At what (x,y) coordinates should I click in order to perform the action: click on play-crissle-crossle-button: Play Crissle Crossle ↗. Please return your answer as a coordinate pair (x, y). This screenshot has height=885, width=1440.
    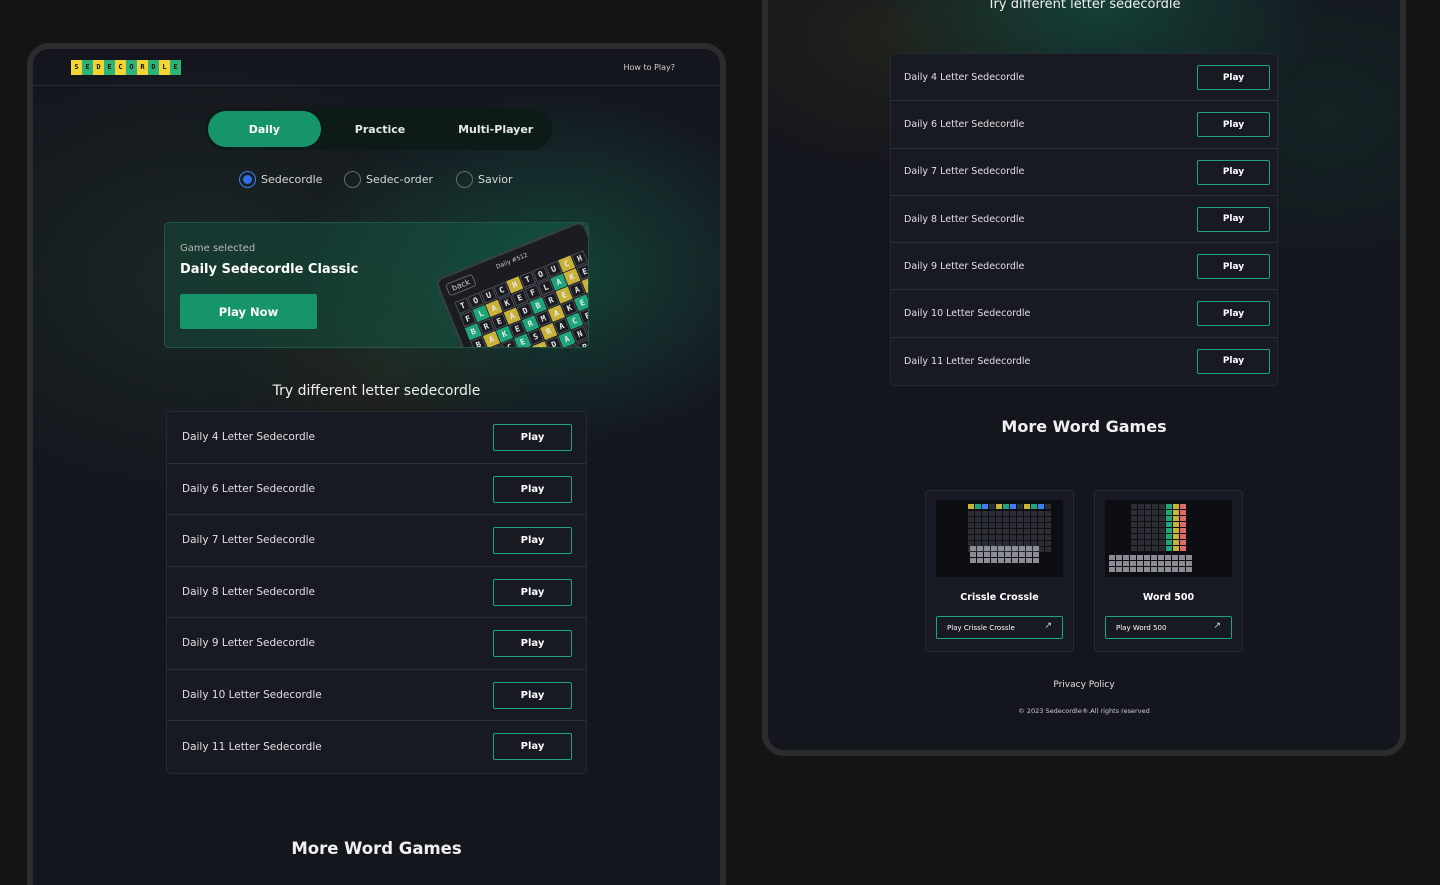
    Looking at the image, I should click on (999, 627).